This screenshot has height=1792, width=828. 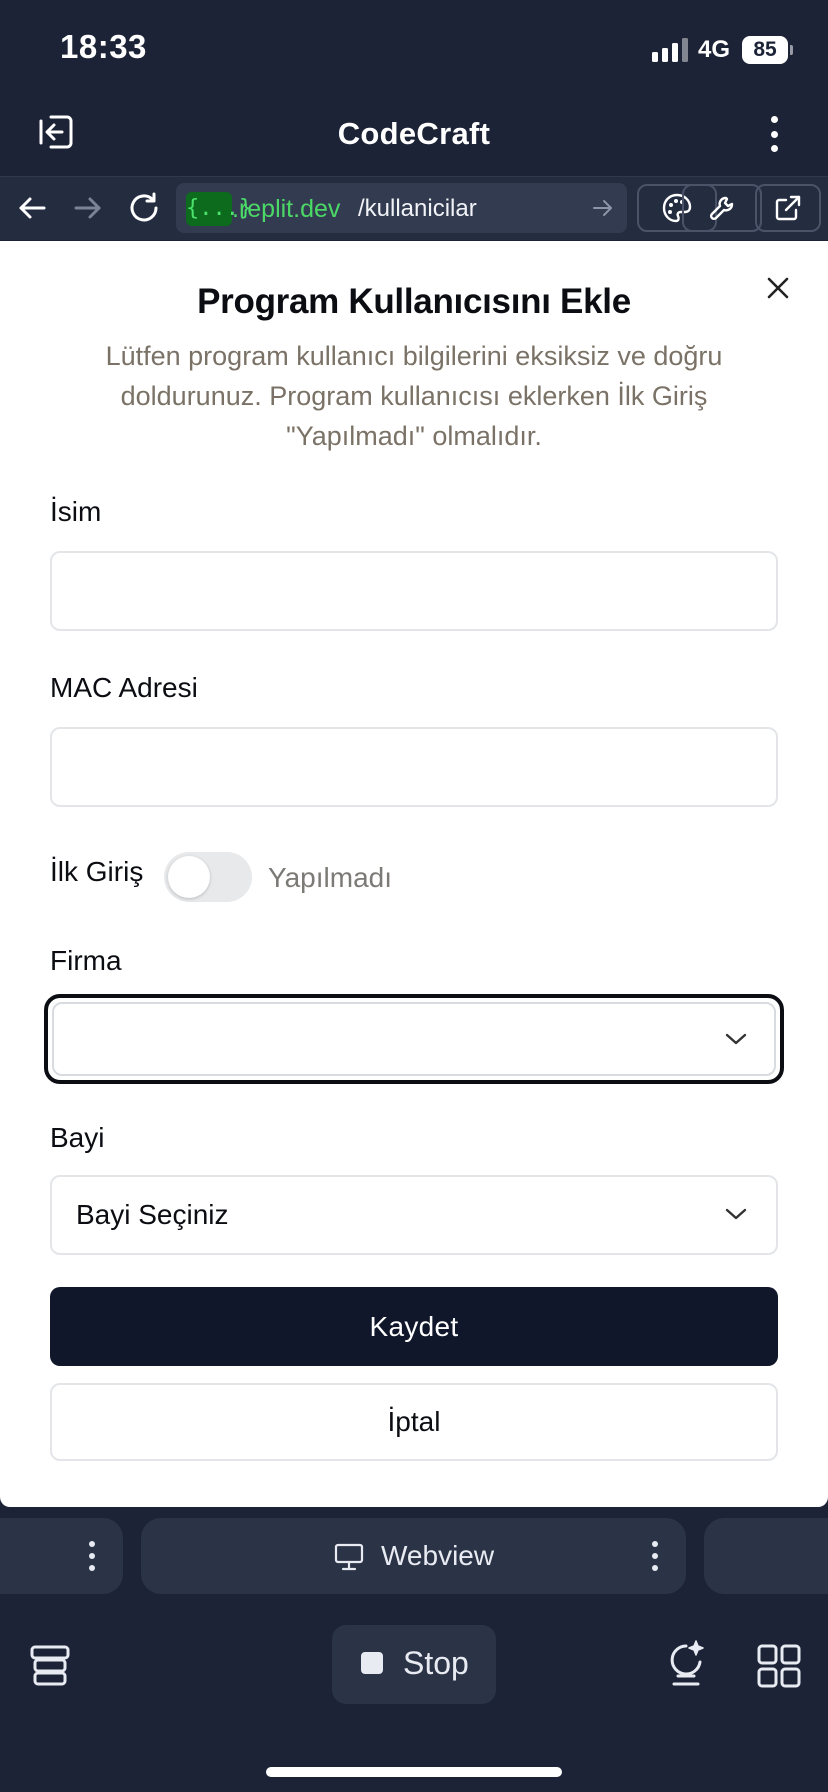 What do you see at coordinates (414, 591) in the screenshot?
I see `name-input` at bounding box center [414, 591].